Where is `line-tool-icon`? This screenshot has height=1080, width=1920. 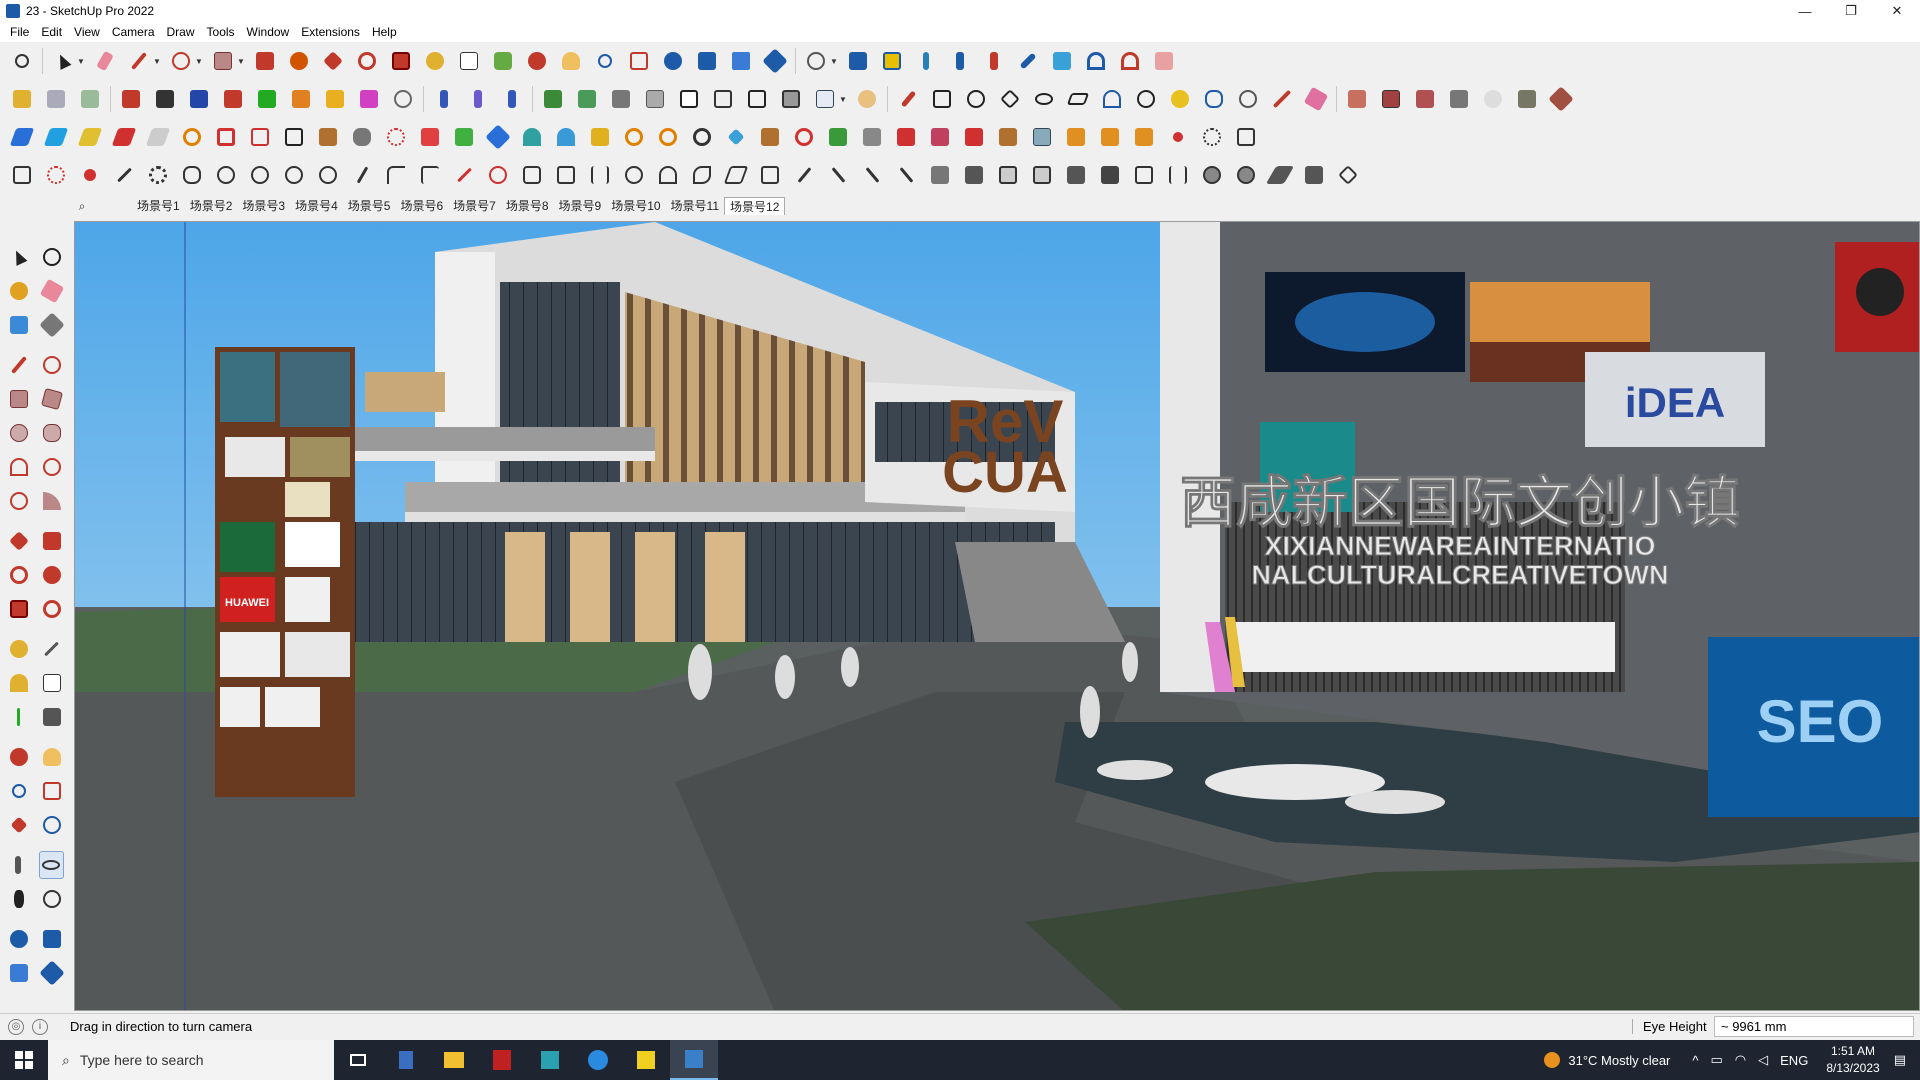
line-tool-icon is located at coordinates (362, 175).